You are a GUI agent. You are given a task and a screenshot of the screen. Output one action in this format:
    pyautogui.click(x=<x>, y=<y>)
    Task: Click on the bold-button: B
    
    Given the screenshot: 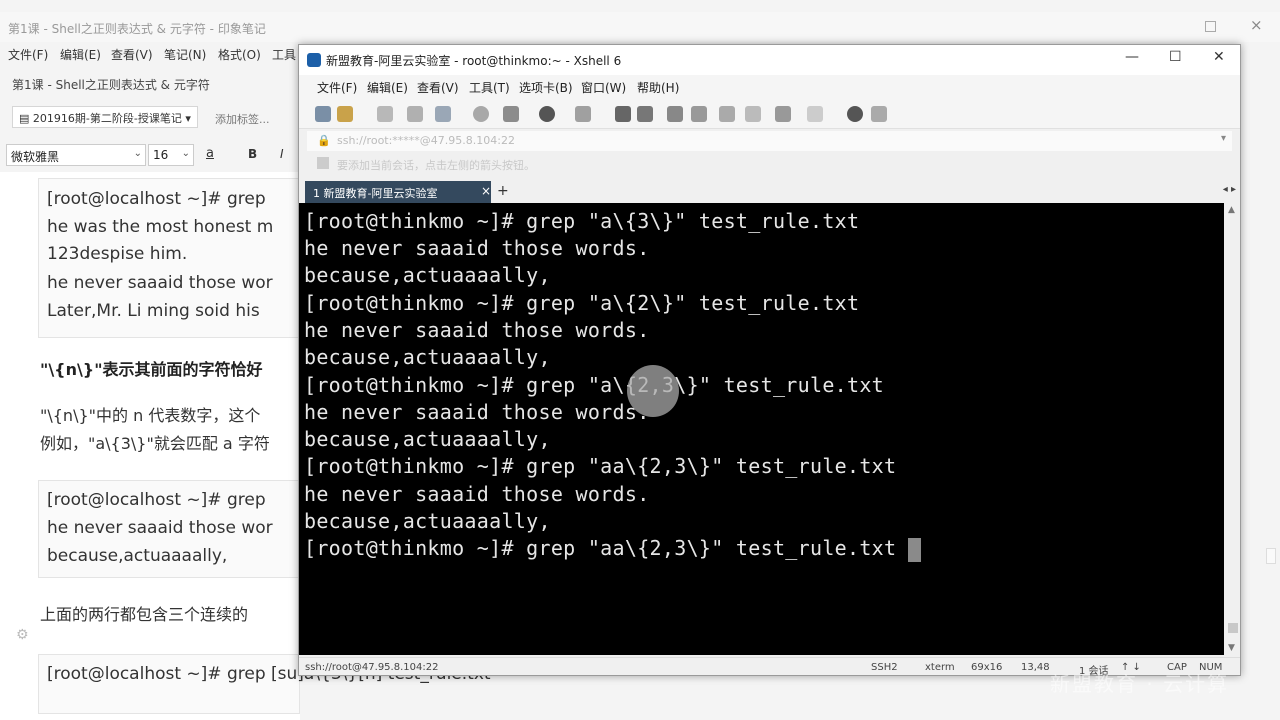 What is the action you would take?
    pyautogui.click(x=252, y=154)
    